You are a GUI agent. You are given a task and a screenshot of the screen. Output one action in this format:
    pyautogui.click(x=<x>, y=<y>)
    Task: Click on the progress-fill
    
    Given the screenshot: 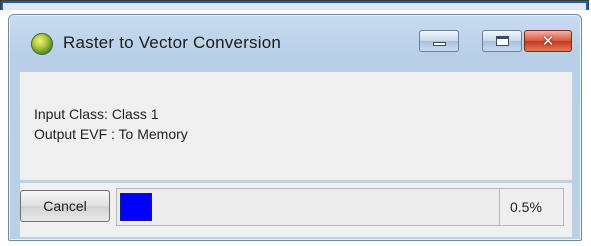 What is the action you would take?
    pyautogui.click(x=136, y=207)
    